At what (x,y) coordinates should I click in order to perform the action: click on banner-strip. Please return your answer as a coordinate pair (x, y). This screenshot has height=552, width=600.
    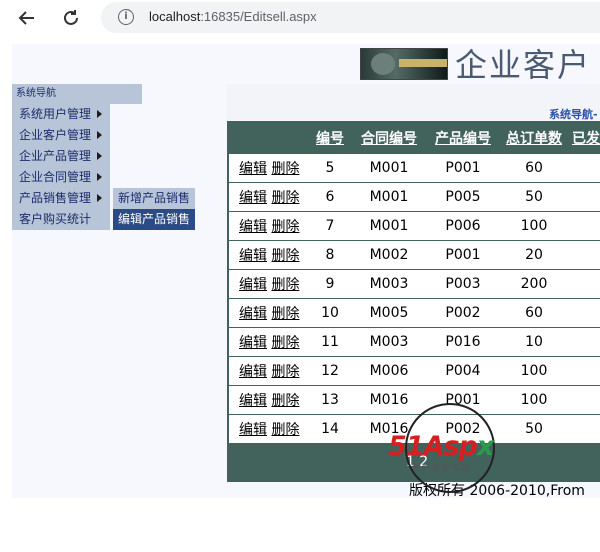
    Looking at the image, I should click on (423, 63).